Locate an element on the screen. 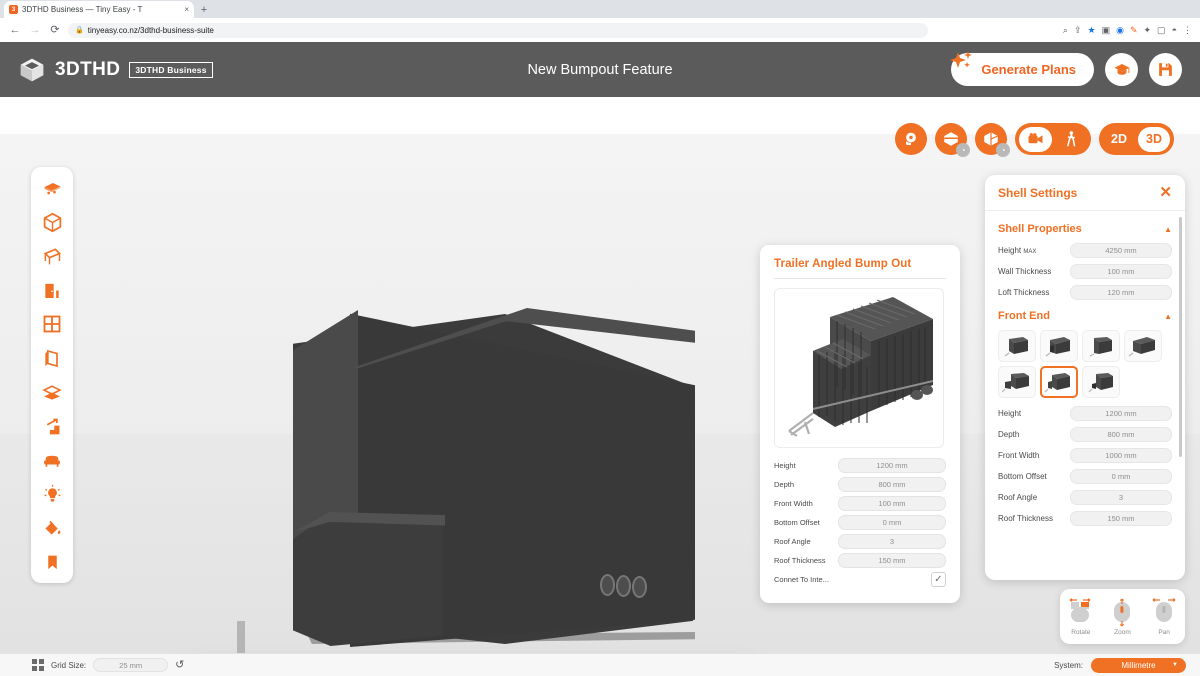  connect-to-interior-checkbox: ✓ is located at coordinates (938, 579).